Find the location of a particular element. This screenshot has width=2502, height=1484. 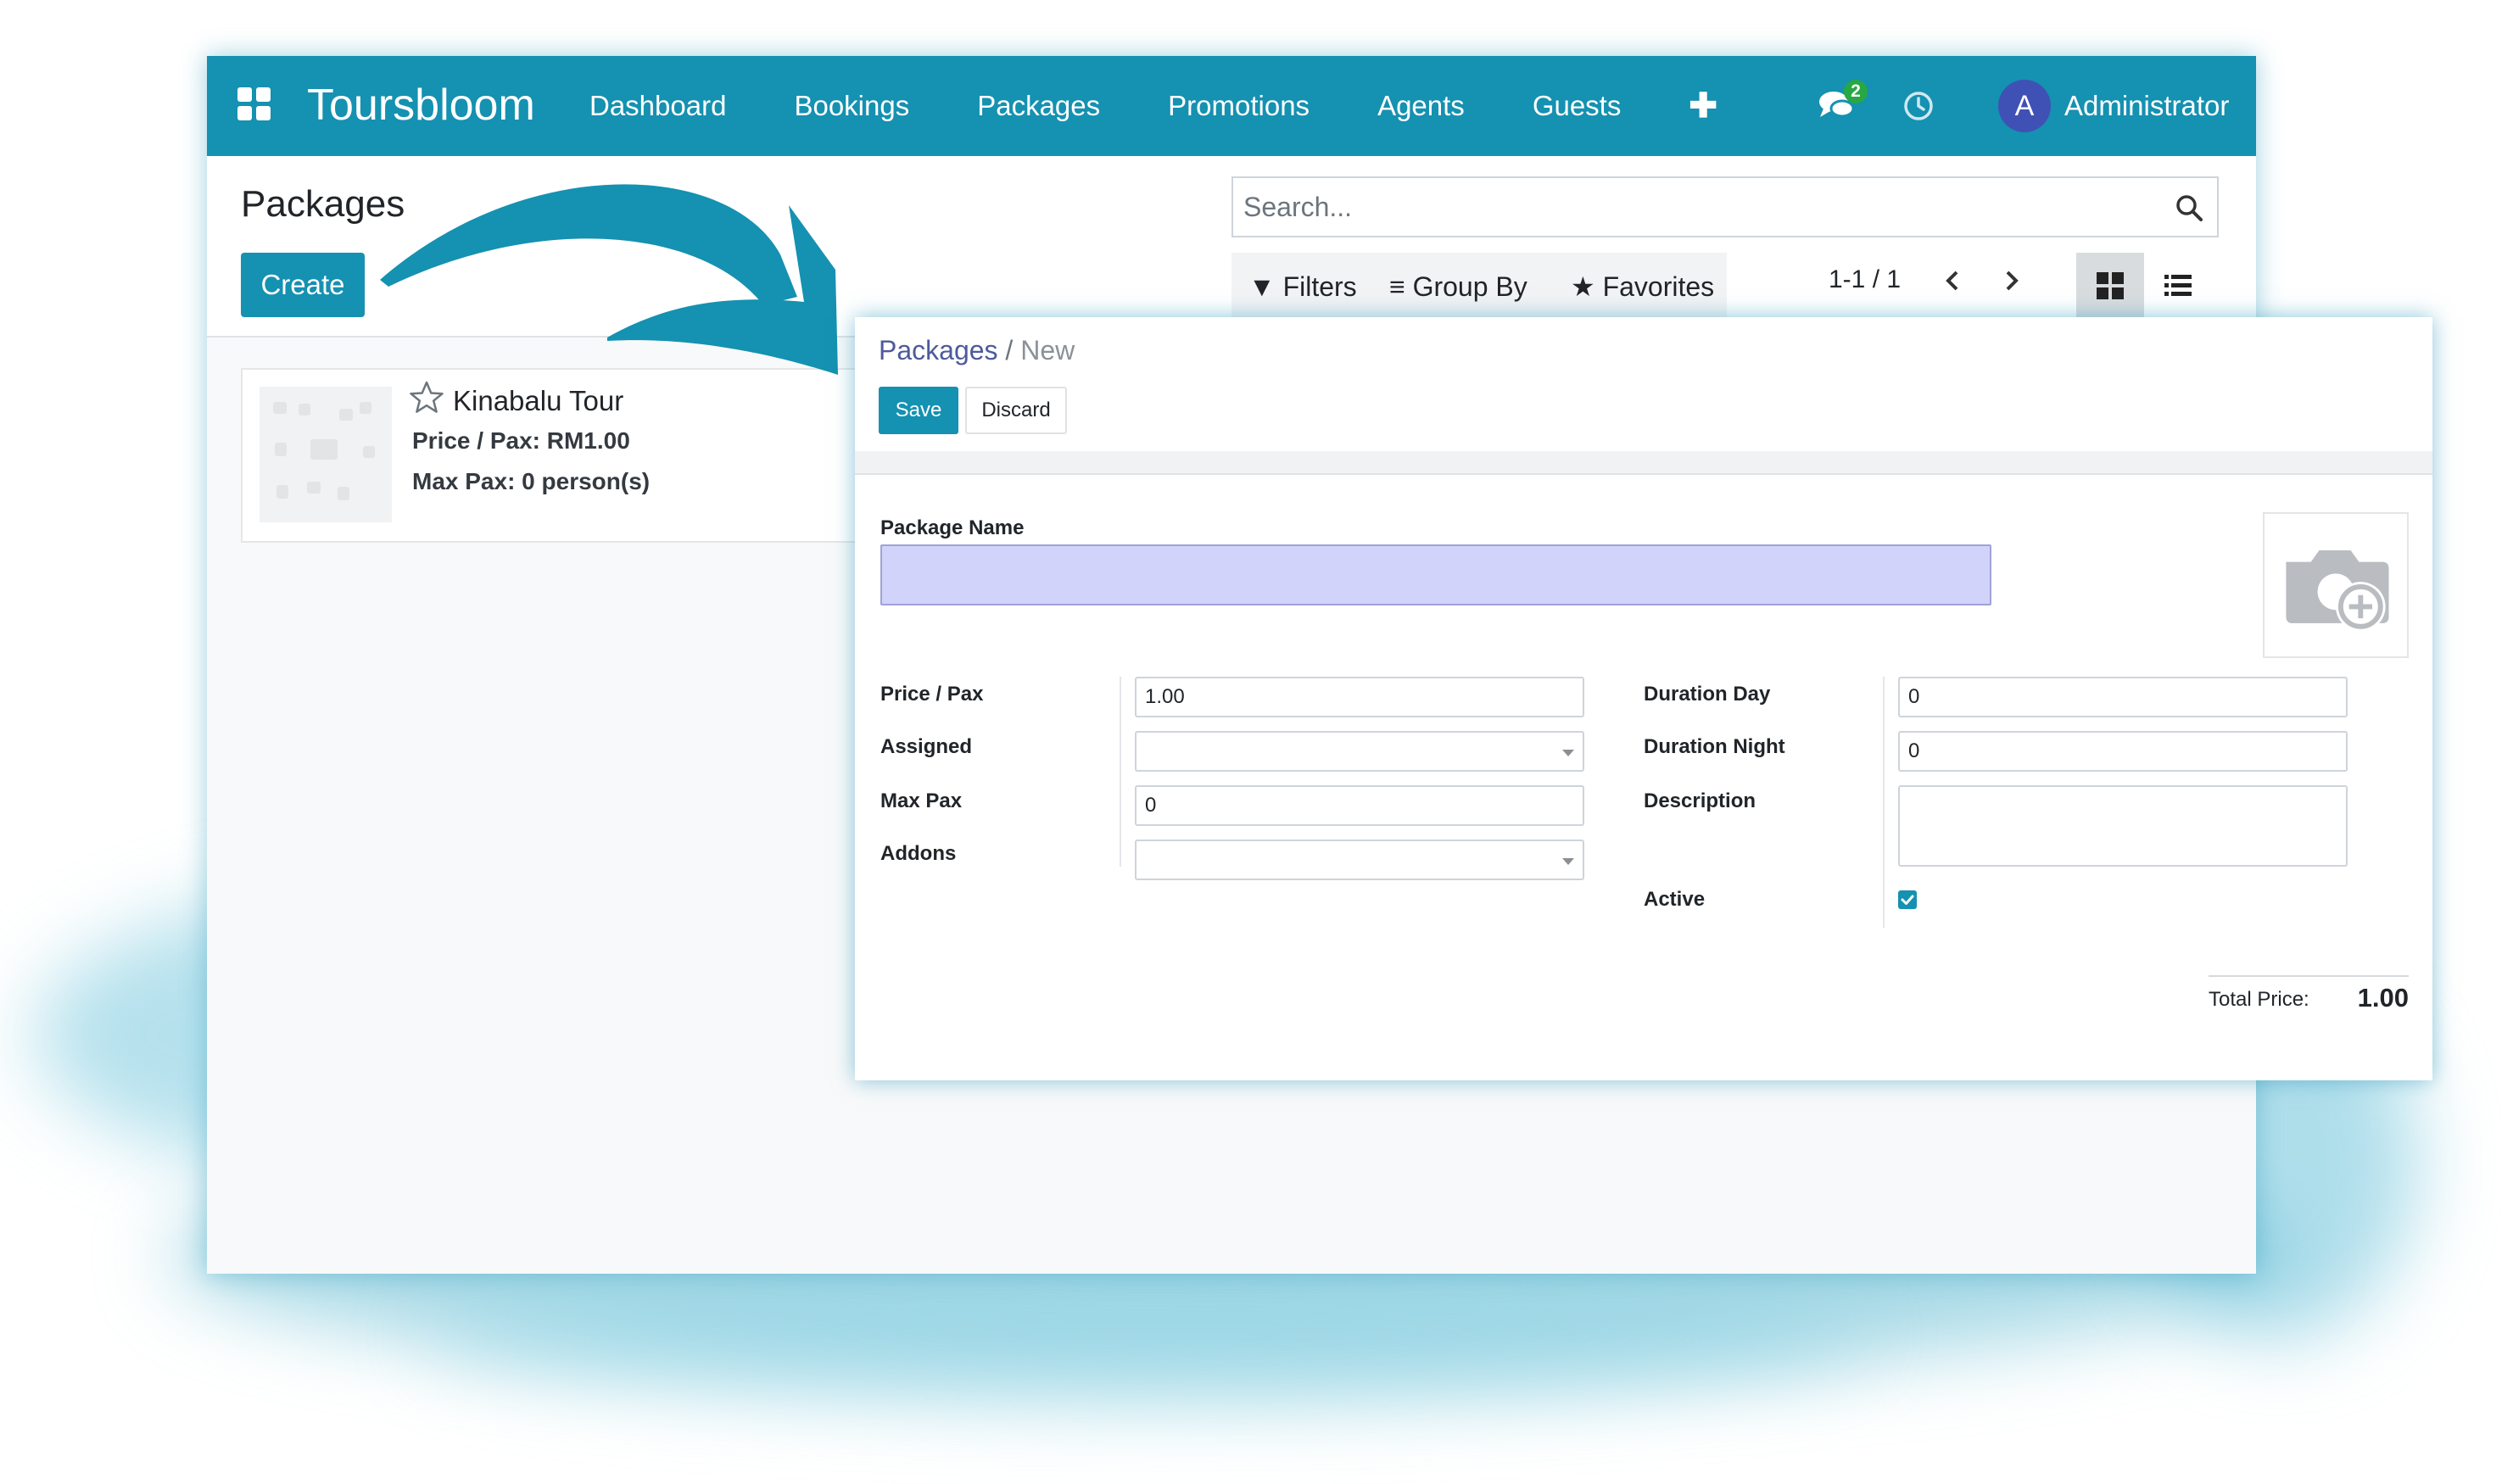

active-checkbox is located at coordinates (1907, 900).